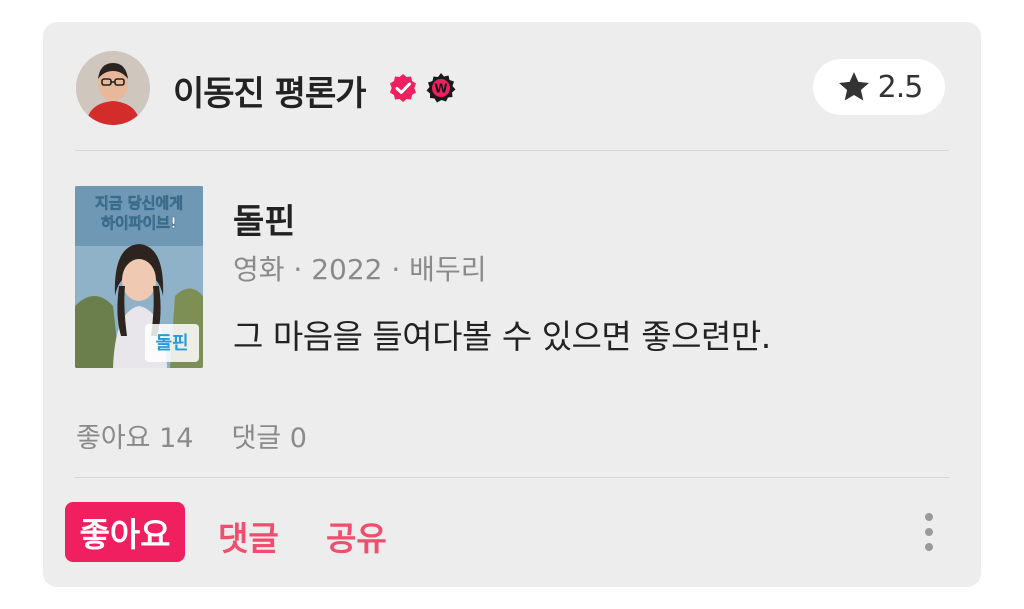 Image resolution: width=1024 pixels, height=609 pixels. What do you see at coordinates (403, 88) in the screenshot?
I see `verified-badge-icon` at bounding box center [403, 88].